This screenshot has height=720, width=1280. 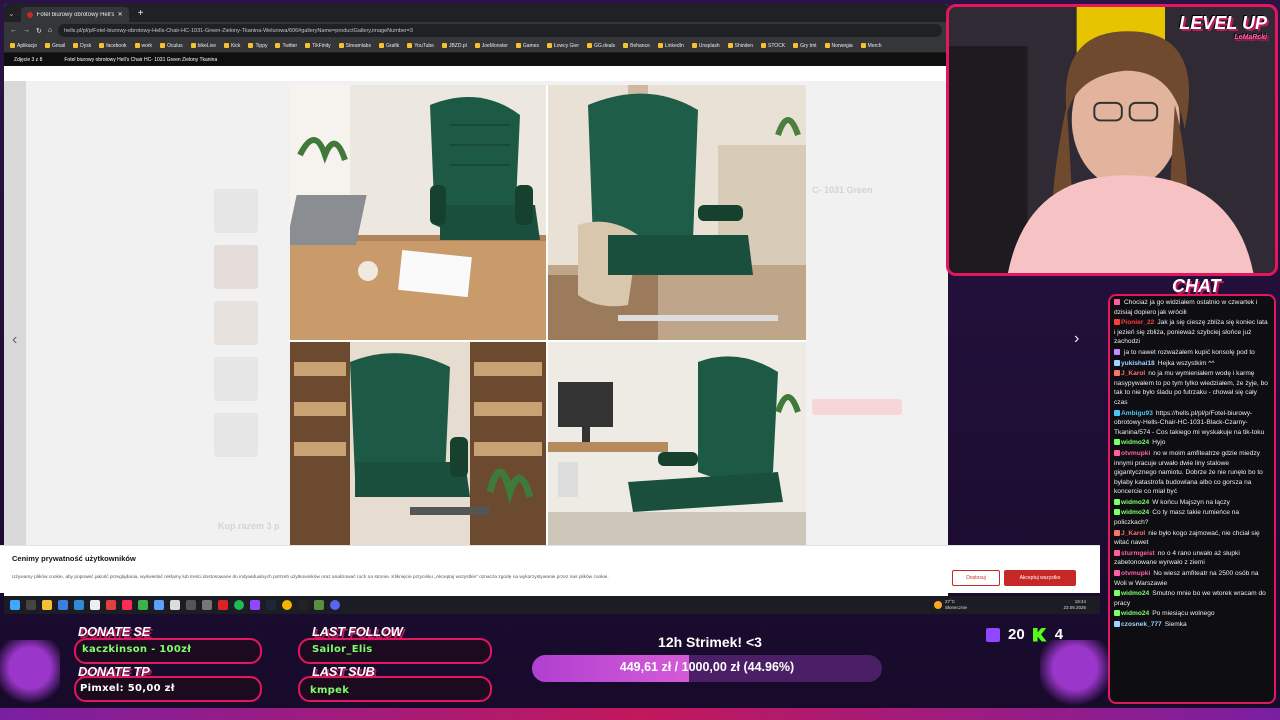 I want to click on bookmark-item: Gry tmt, so click(x=805, y=45).